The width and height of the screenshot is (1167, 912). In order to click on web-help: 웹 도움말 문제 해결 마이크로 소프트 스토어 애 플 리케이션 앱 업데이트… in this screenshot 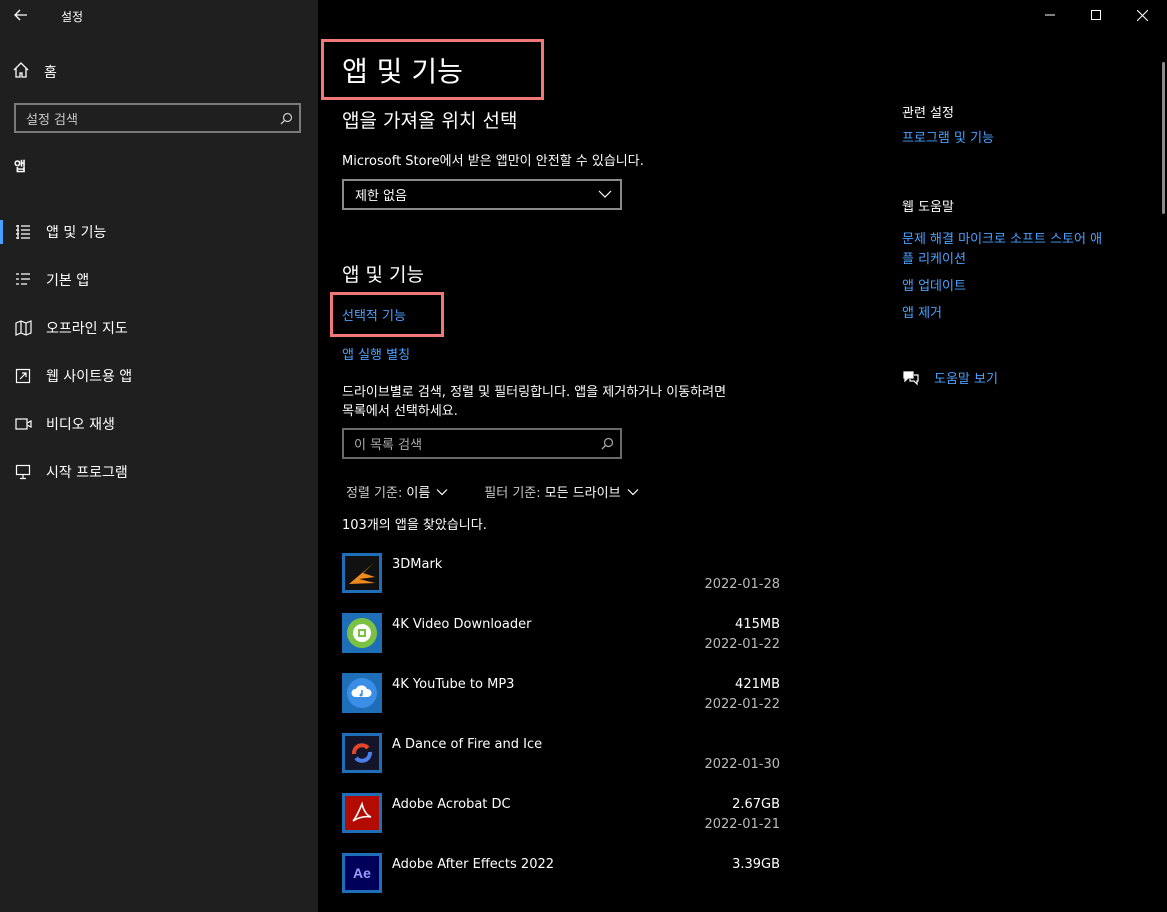, I will do `click(1002, 260)`.